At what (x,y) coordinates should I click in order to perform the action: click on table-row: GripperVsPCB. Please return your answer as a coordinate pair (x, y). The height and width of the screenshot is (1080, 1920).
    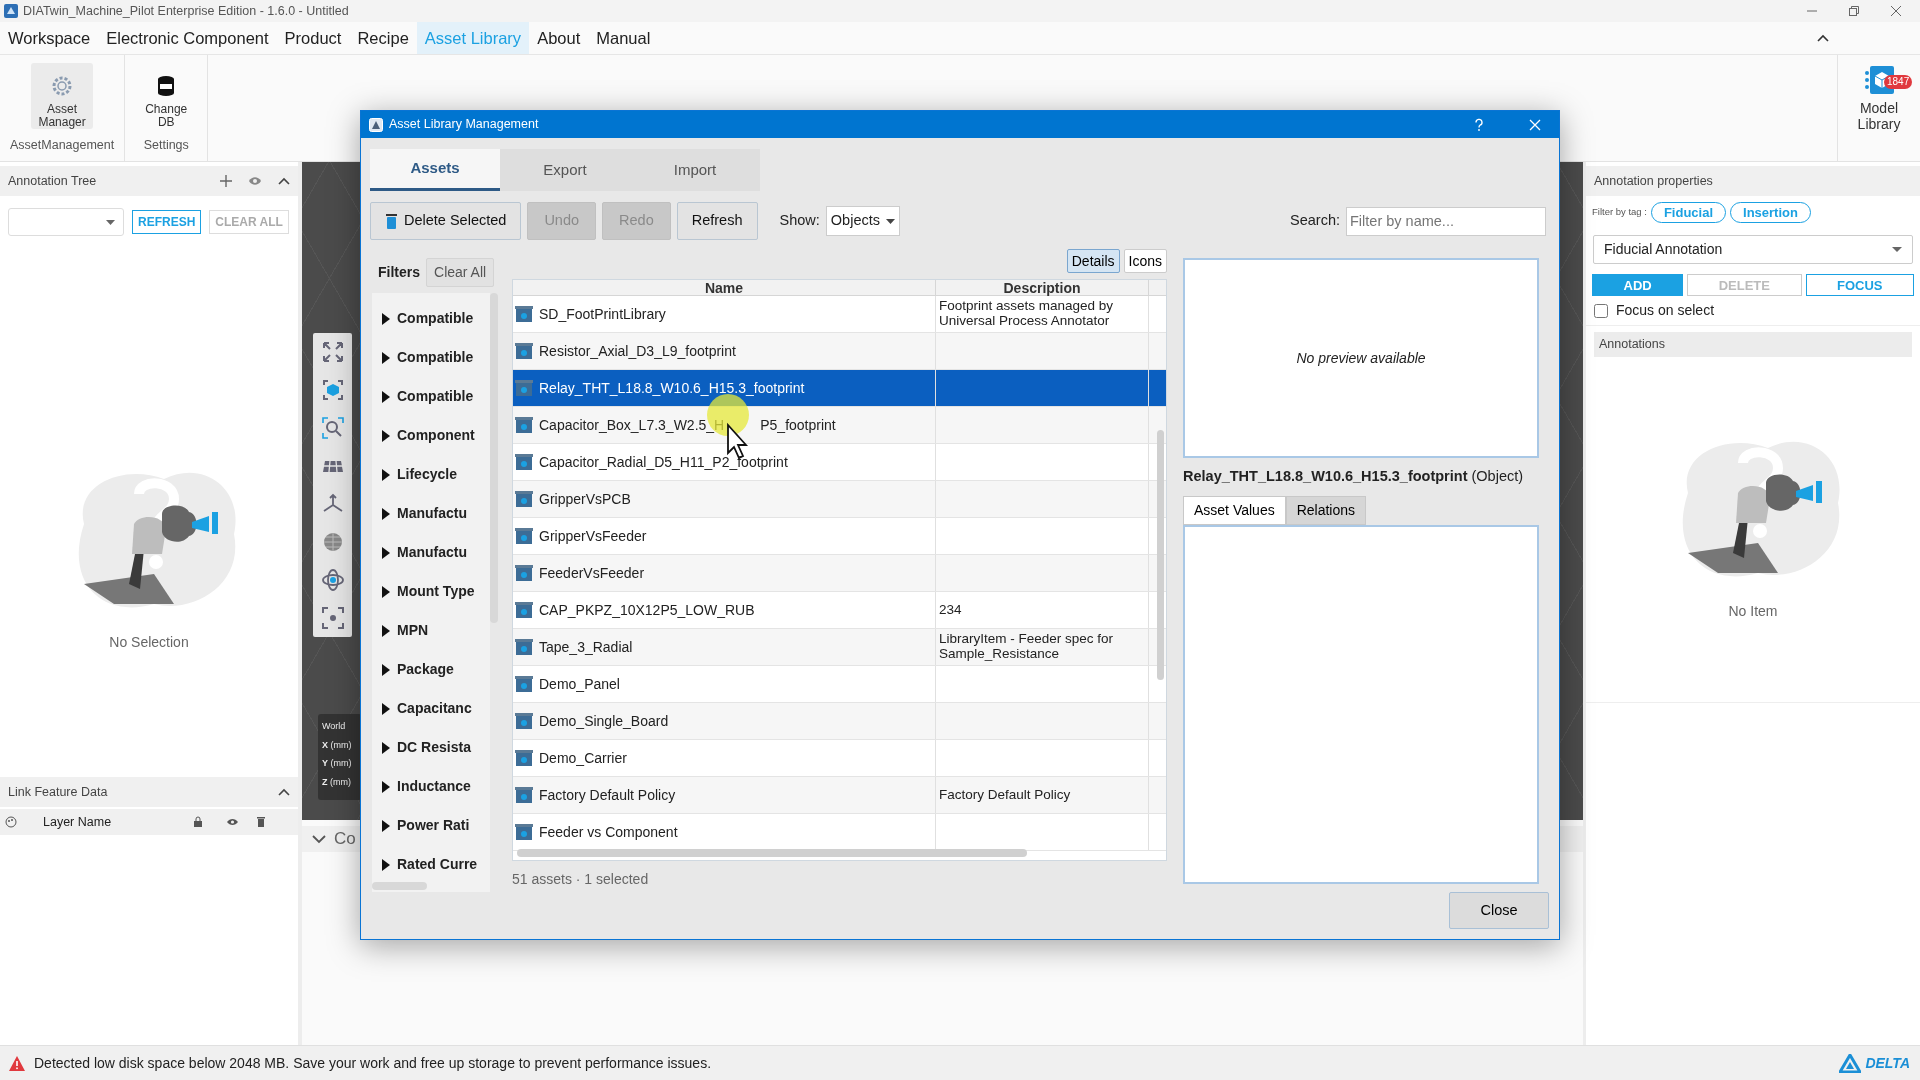
    Looking at the image, I should click on (839, 499).